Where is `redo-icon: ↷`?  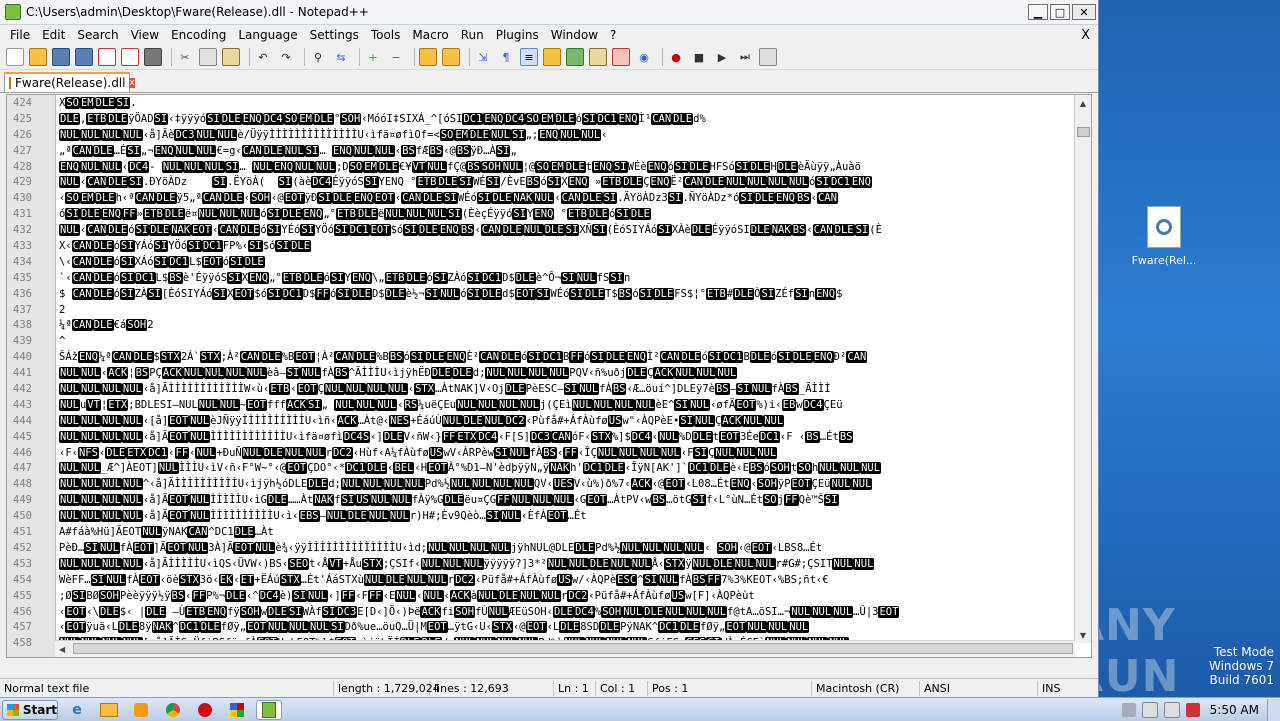 redo-icon: ↷ is located at coordinates (286, 57).